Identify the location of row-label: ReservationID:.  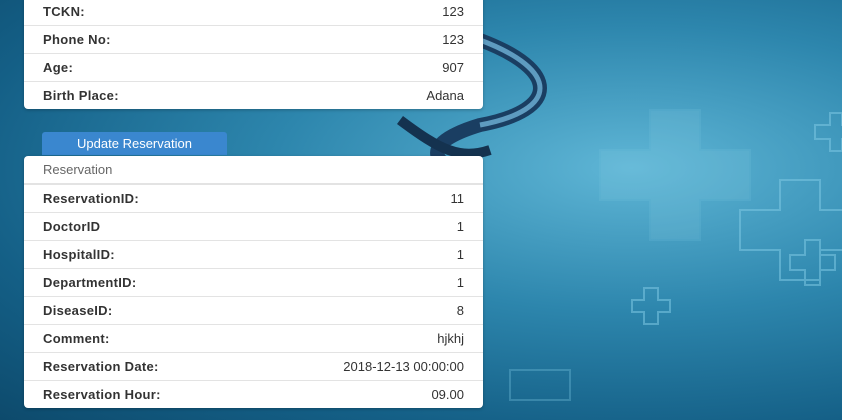
(91, 198).